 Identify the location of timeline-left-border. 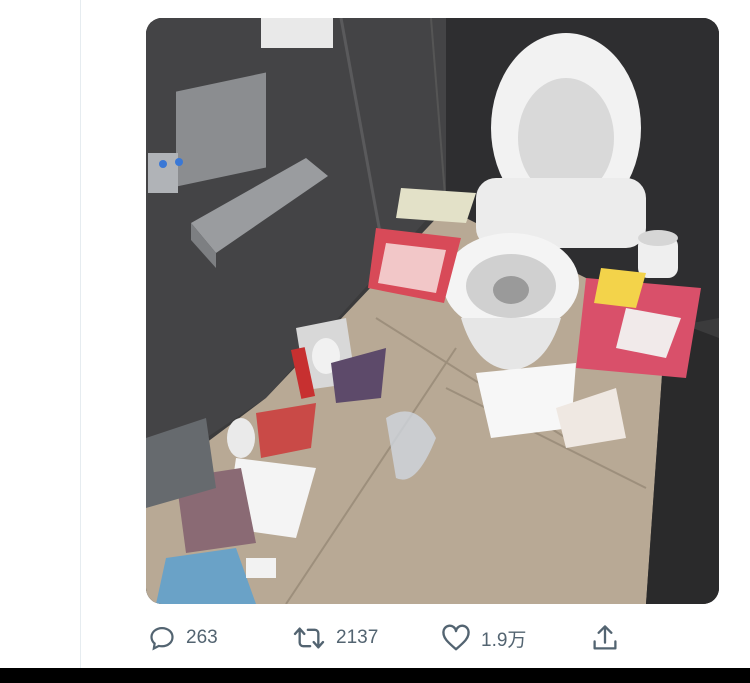
(80, 334).